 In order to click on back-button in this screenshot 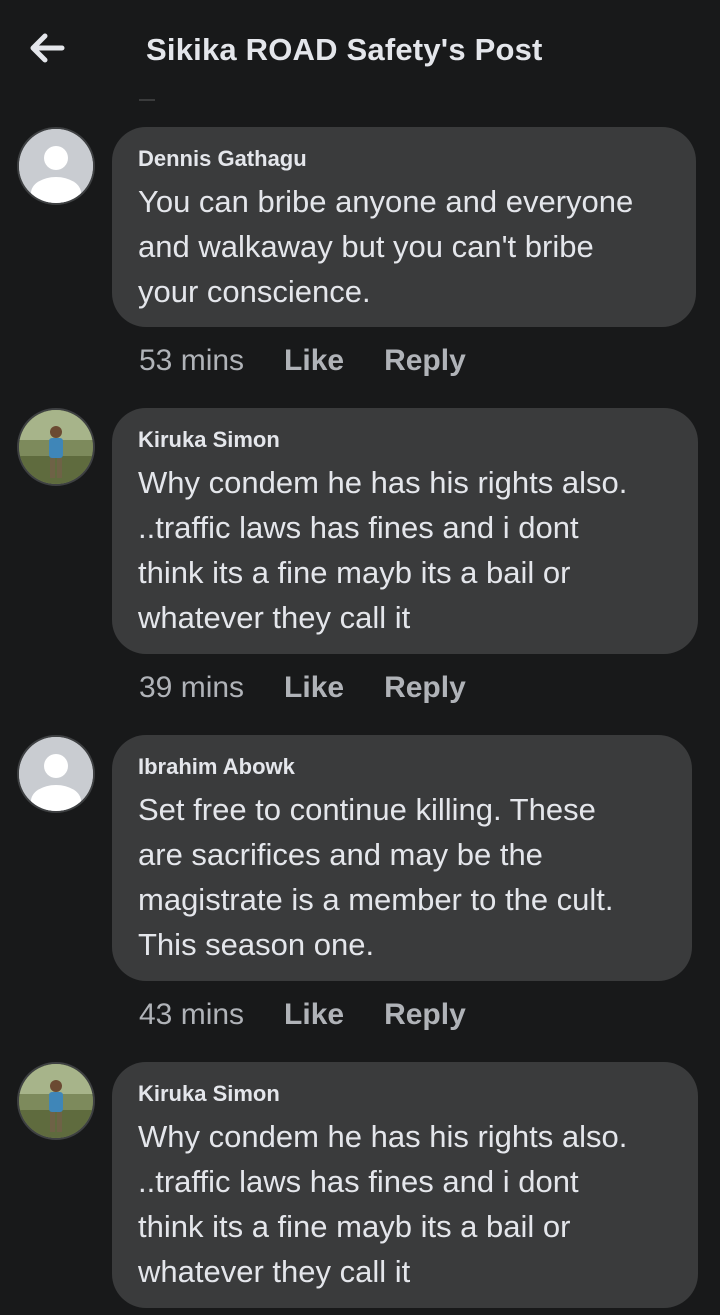, I will do `click(47, 48)`.